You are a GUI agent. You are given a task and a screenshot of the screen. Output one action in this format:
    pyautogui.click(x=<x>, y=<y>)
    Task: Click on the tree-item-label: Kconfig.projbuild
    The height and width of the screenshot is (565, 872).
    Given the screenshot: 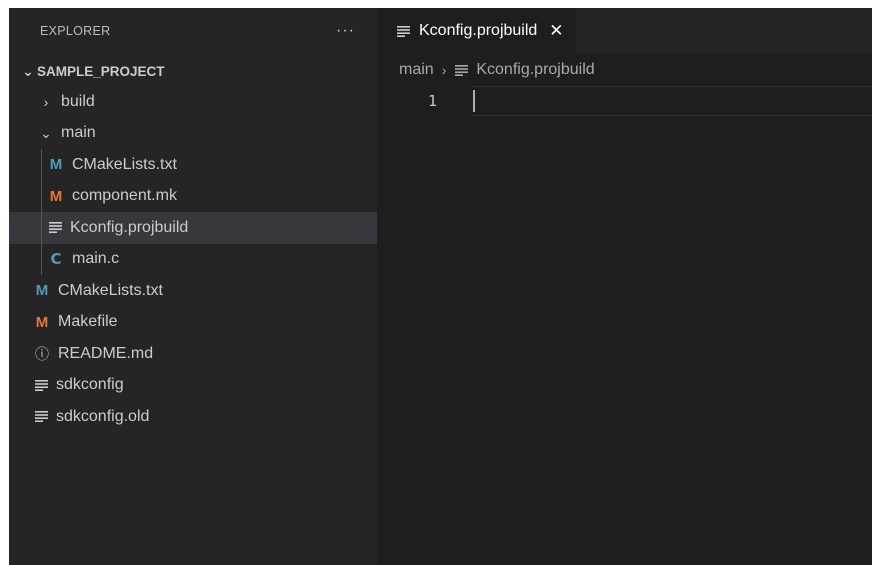 What is the action you would take?
    pyautogui.click(x=129, y=227)
    